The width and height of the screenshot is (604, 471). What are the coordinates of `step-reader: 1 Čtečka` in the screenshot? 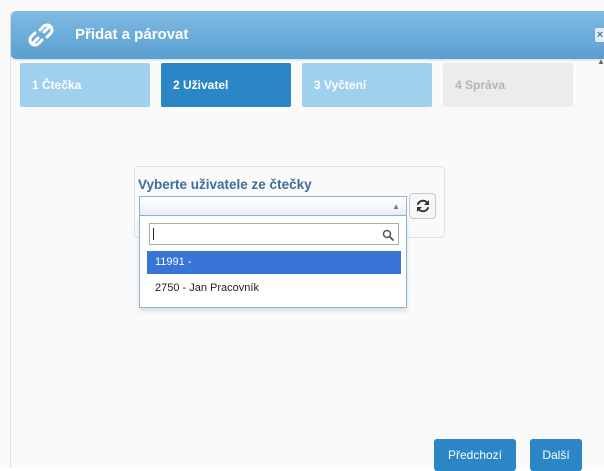 It's located at (85, 85).